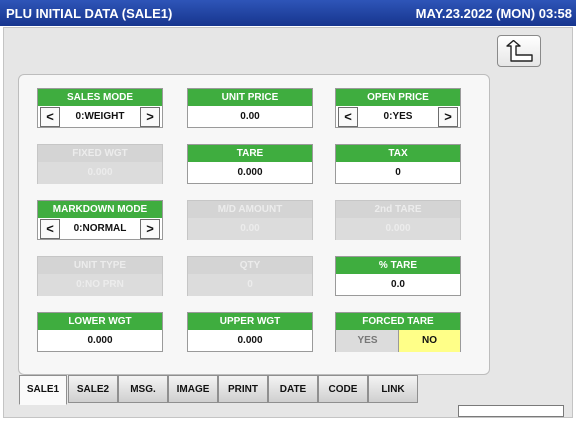 The height and width of the screenshot is (421, 576). Describe the element at coordinates (493, 13) in the screenshot. I see `date-time: MAY.23.2022 (MON) 03:58` at that location.